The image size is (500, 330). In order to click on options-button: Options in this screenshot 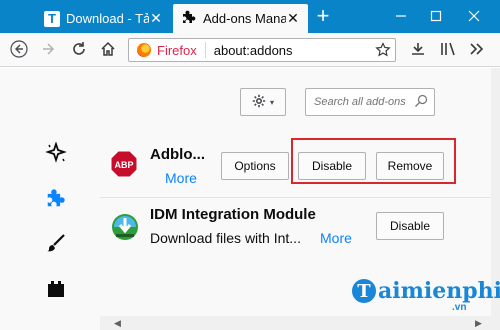, I will do `click(255, 166)`.